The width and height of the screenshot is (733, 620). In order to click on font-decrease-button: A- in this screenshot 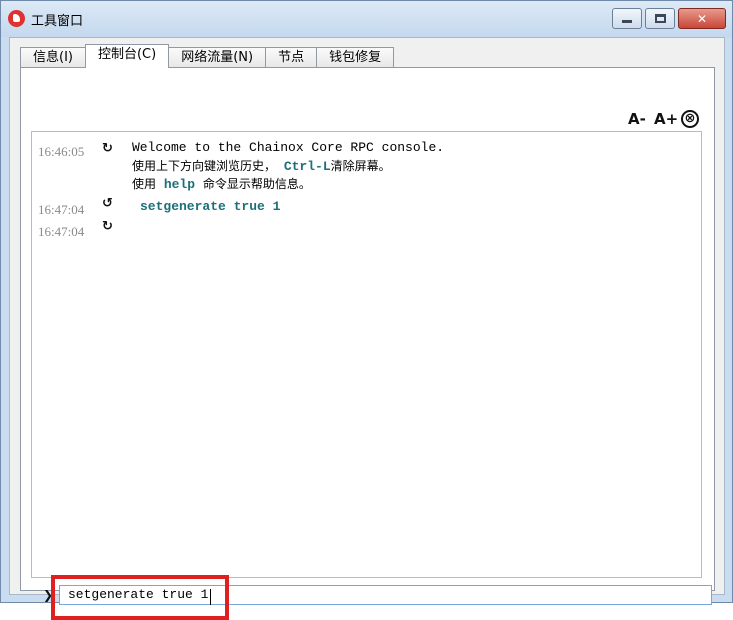, I will do `click(637, 119)`.